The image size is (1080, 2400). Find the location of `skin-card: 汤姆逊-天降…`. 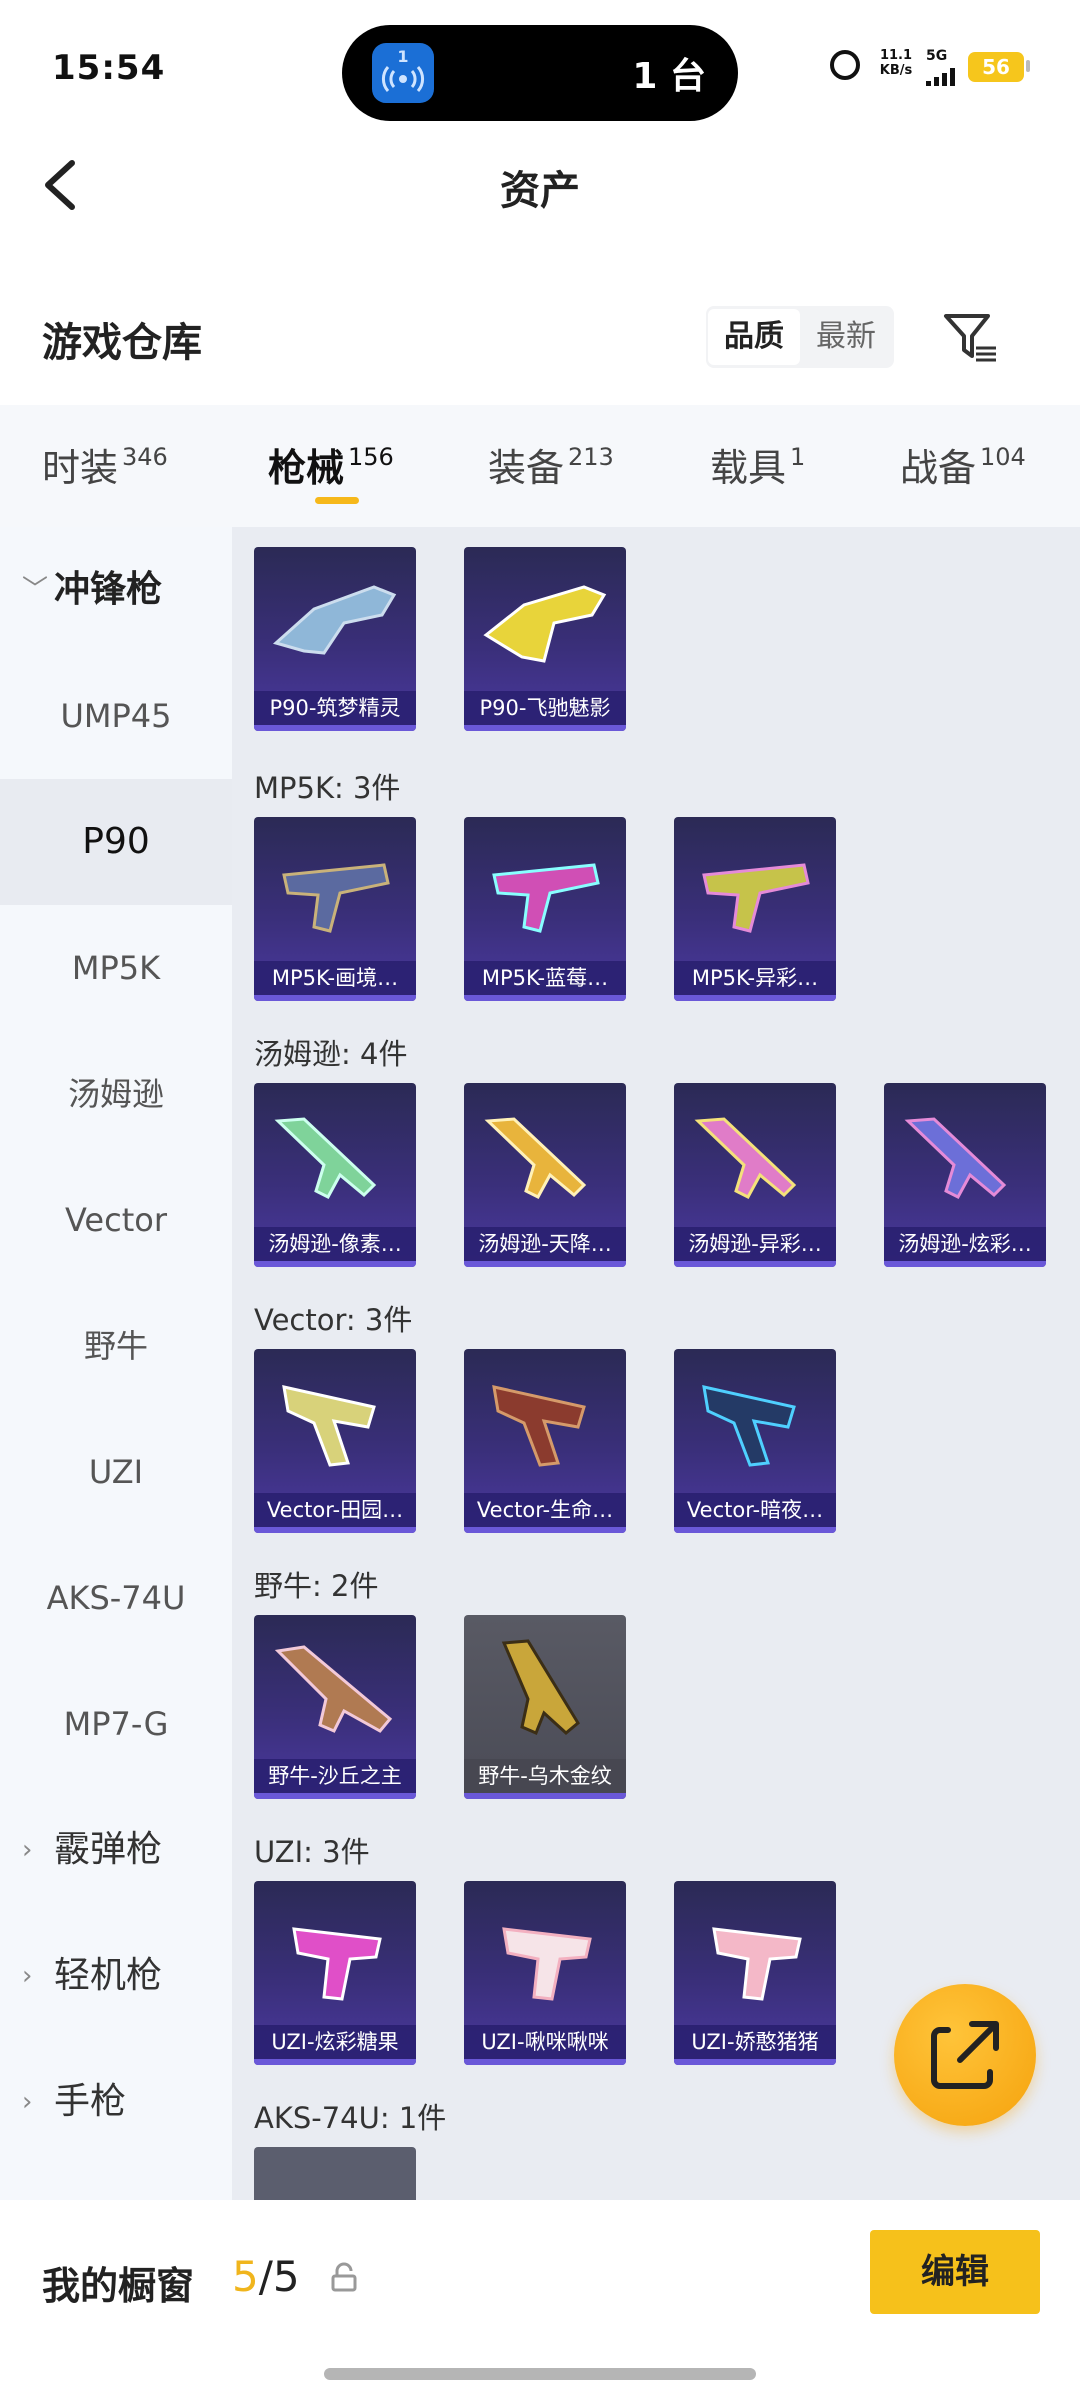

skin-card: 汤姆逊-天降… is located at coordinates (545, 1175).